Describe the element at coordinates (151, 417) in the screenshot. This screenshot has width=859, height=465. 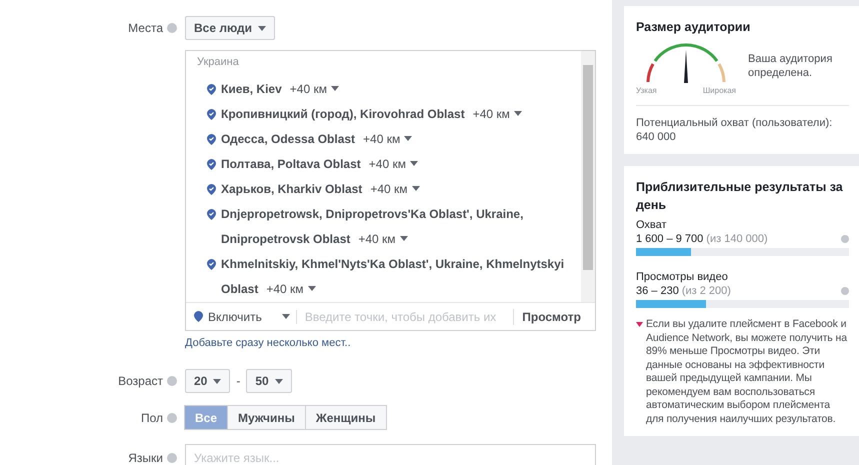
I see `field-label: Пол` at that location.